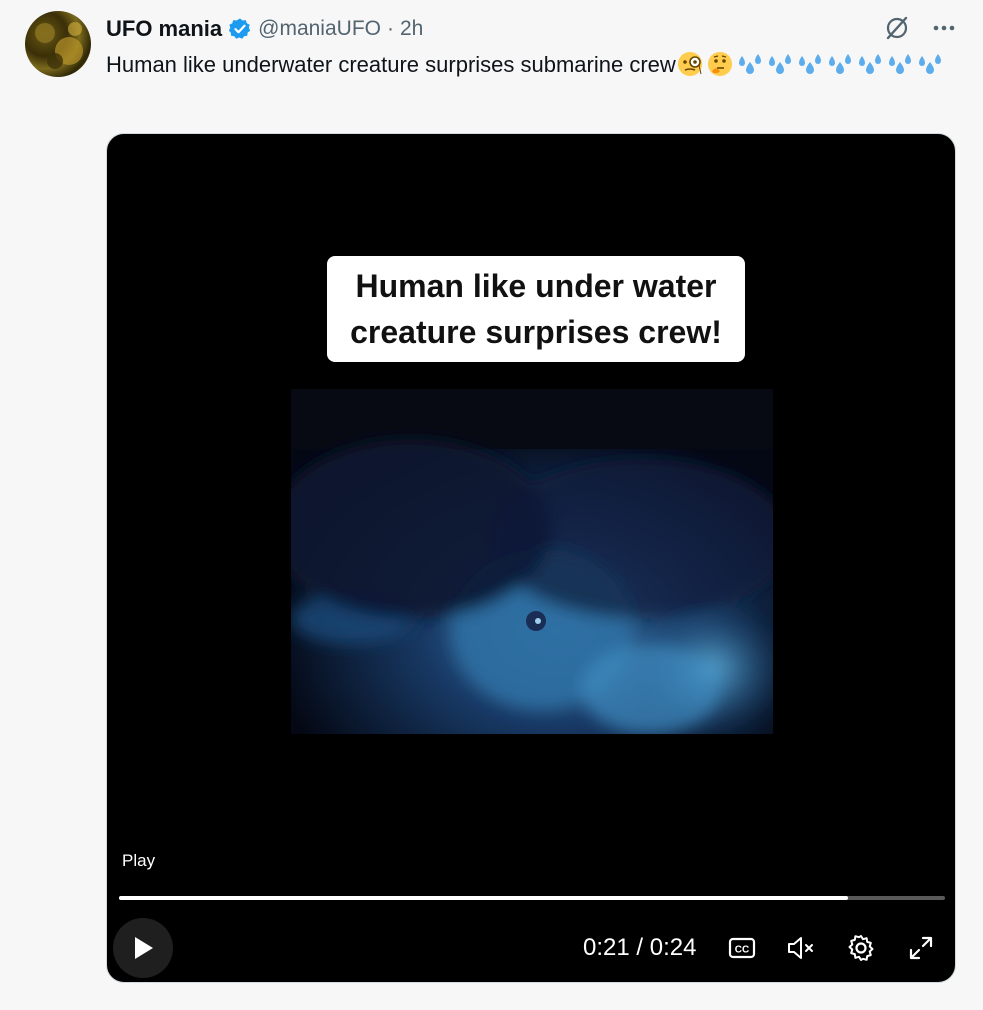  I want to click on caption-line-2: creature surprises crew!, so click(536, 332).